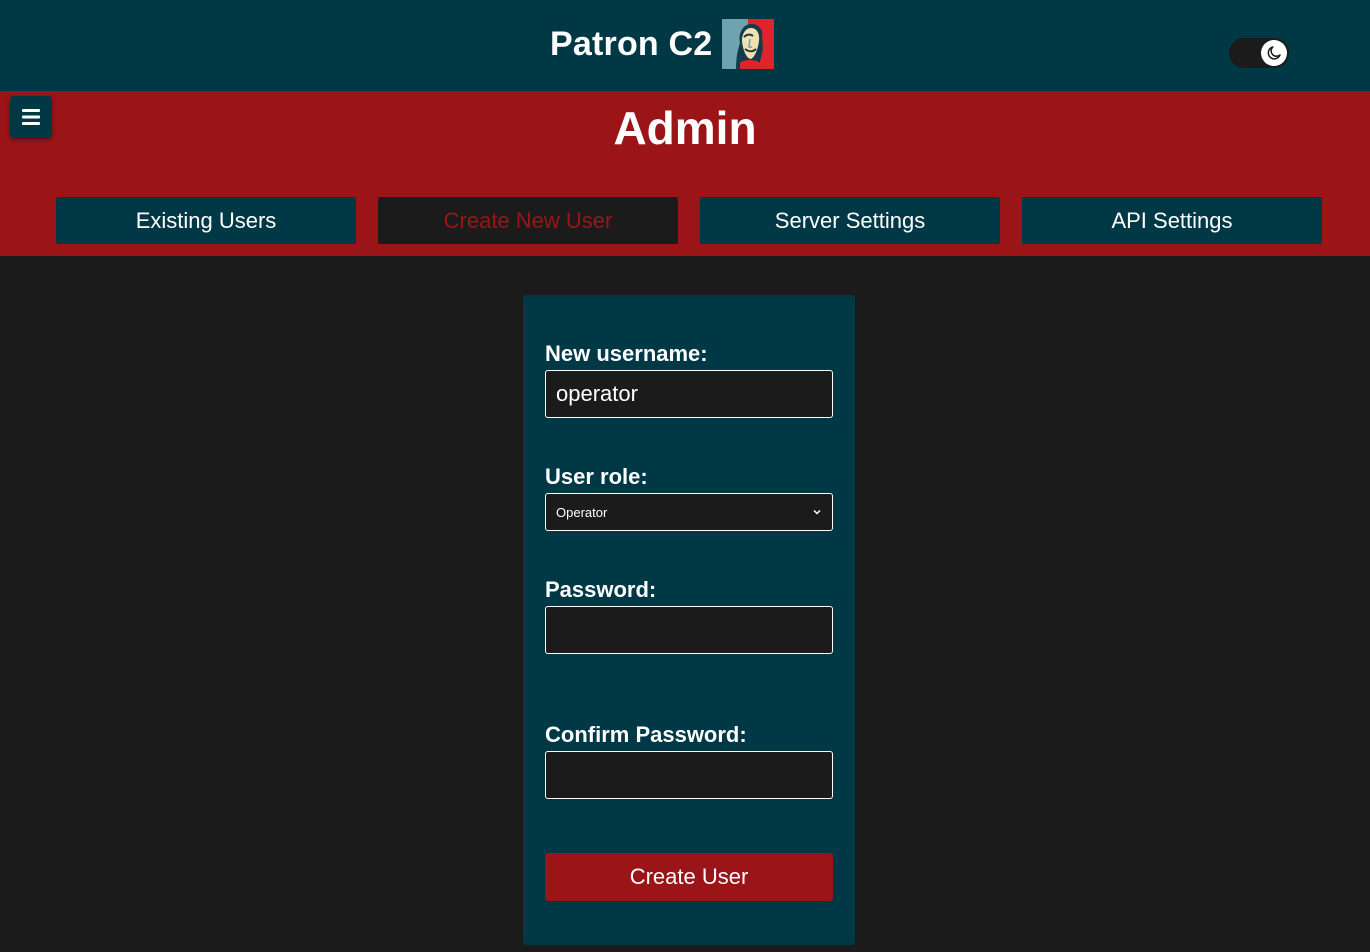 This screenshot has height=952, width=1370. What do you see at coordinates (689, 512) in the screenshot?
I see `role-select: Operator` at bounding box center [689, 512].